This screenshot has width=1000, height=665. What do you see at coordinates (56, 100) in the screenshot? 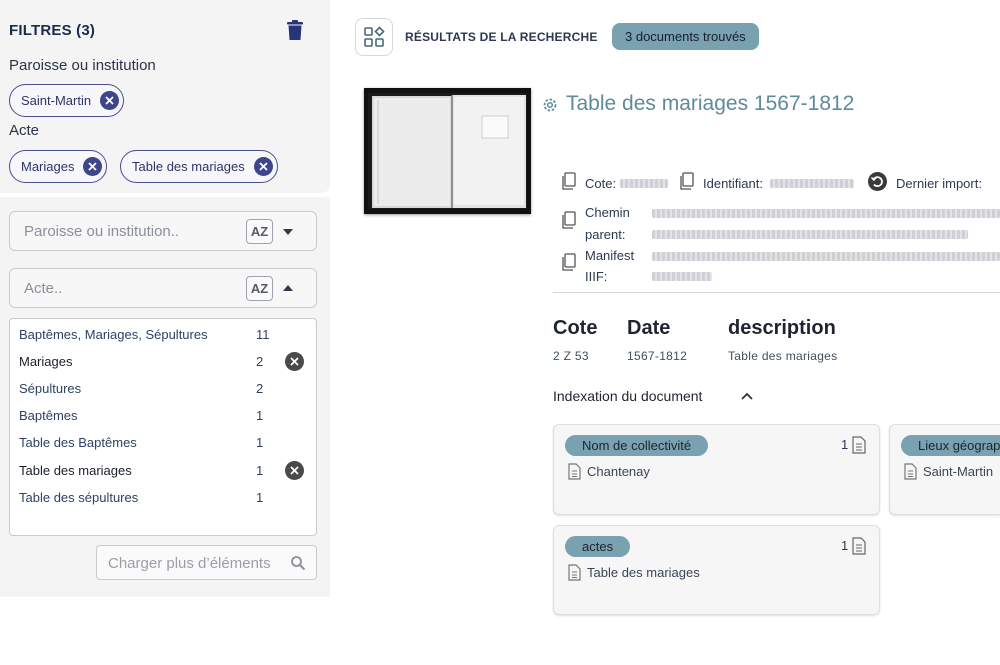
I see `chip-label: Saint-Martin` at bounding box center [56, 100].